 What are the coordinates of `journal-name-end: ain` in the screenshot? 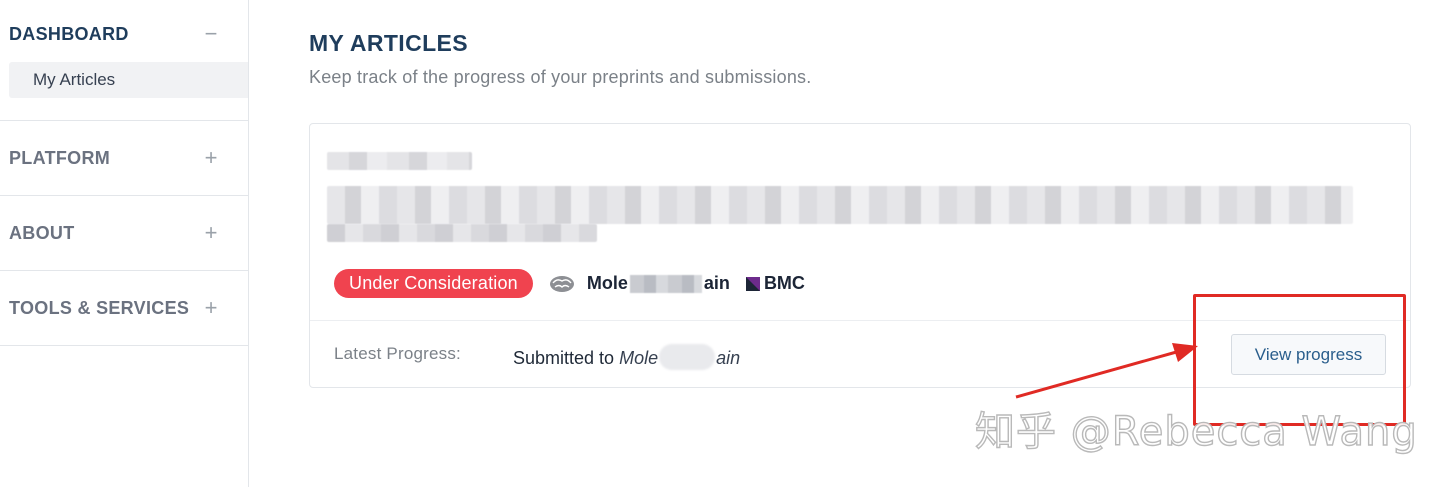 It's located at (716, 283).